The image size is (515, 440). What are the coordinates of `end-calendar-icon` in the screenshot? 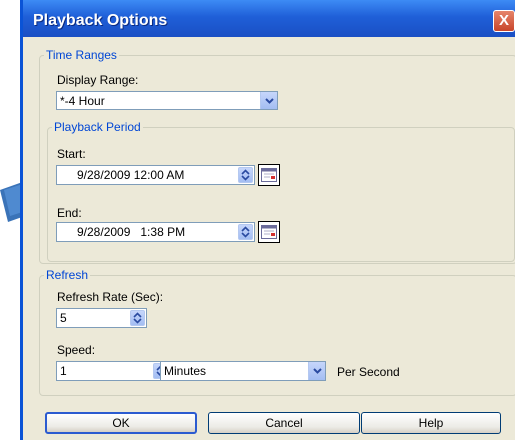 It's located at (269, 232).